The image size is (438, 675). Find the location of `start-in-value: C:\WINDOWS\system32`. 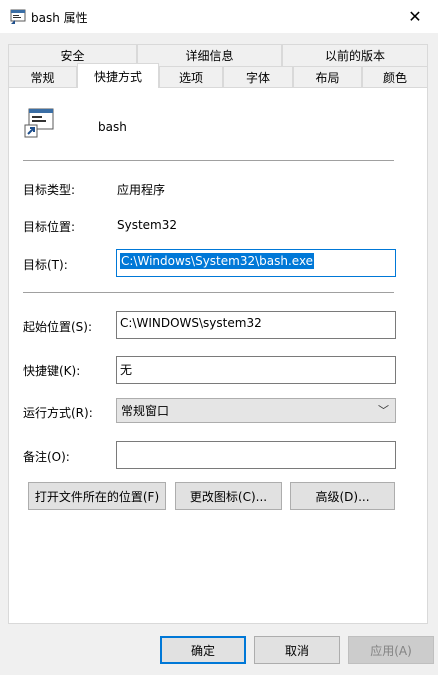

start-in-value: C:\WINDOWS\system32 is located at coordinates (191, 323).